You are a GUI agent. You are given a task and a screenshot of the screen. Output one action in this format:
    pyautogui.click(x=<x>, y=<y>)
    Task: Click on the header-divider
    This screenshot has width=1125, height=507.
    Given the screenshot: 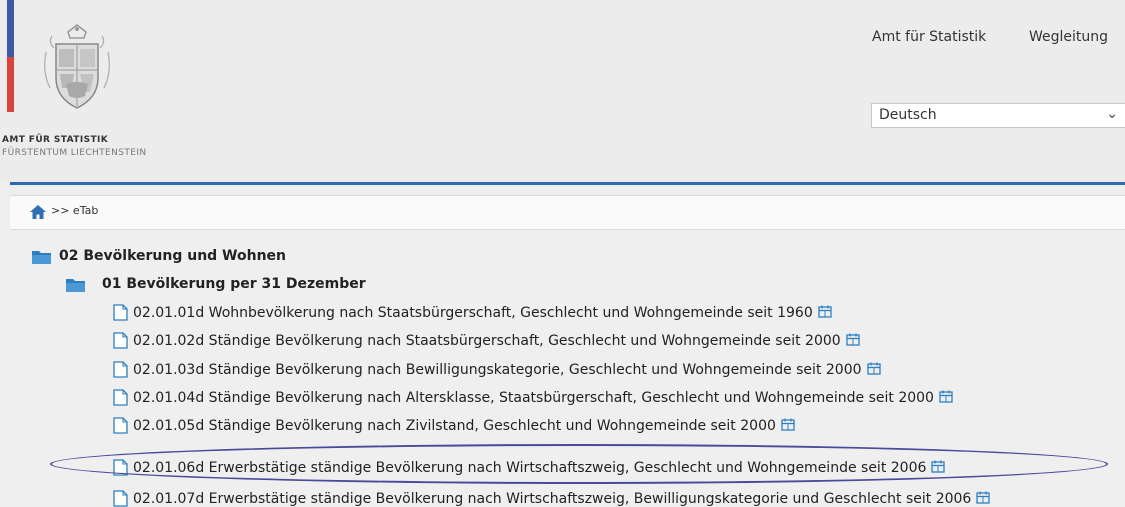 What is the action you would take?
    pyautogui.click(x=567, y=183)
    